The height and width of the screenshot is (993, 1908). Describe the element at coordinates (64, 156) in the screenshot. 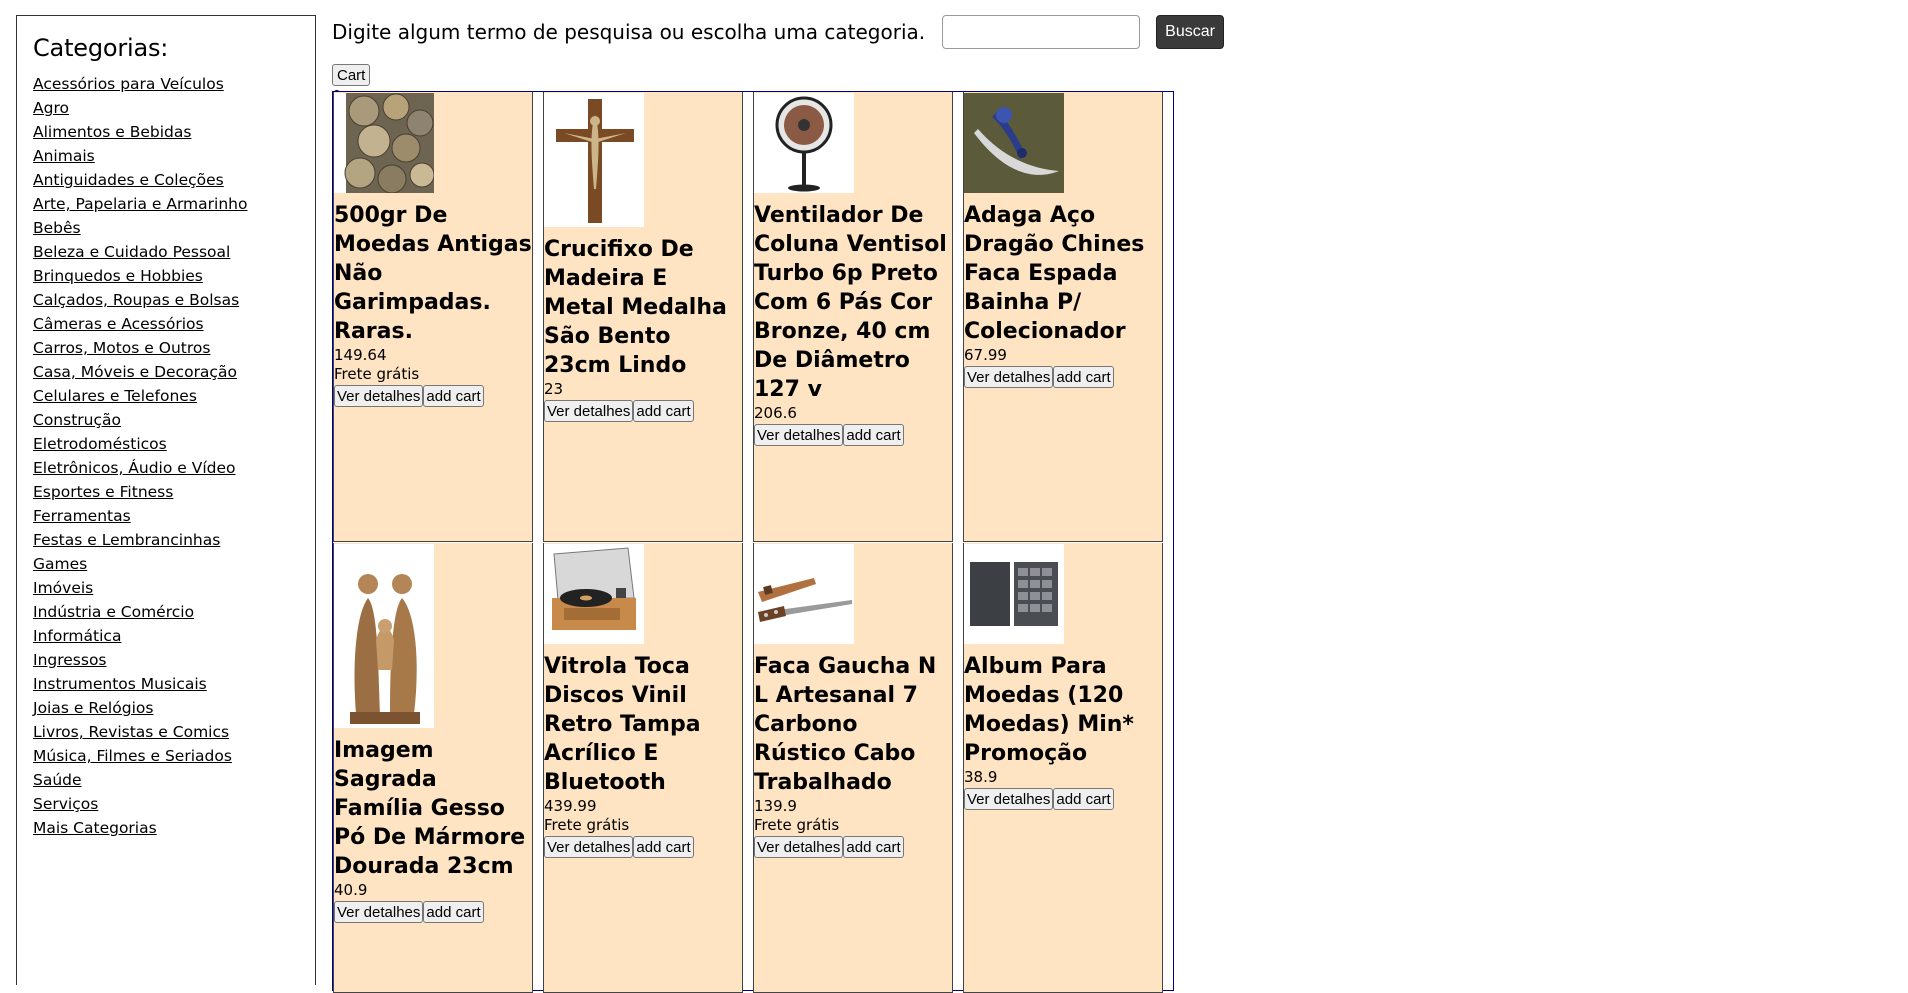

I see `category-link: Animais` at that location.